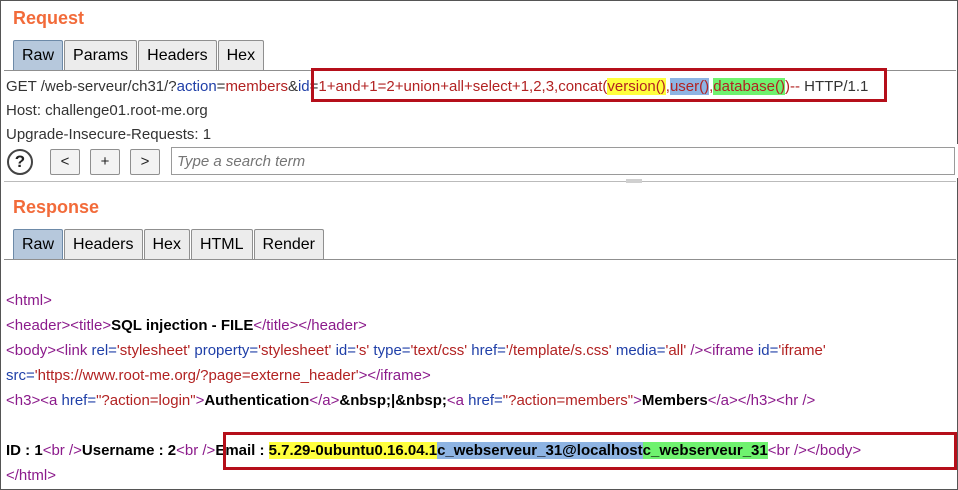 This screenshot has width=958, height=490. Describe the element at coordinates (91, 86) in the screenshot. I see `request-method: GET /web-serveur/ch31/?` at that location.